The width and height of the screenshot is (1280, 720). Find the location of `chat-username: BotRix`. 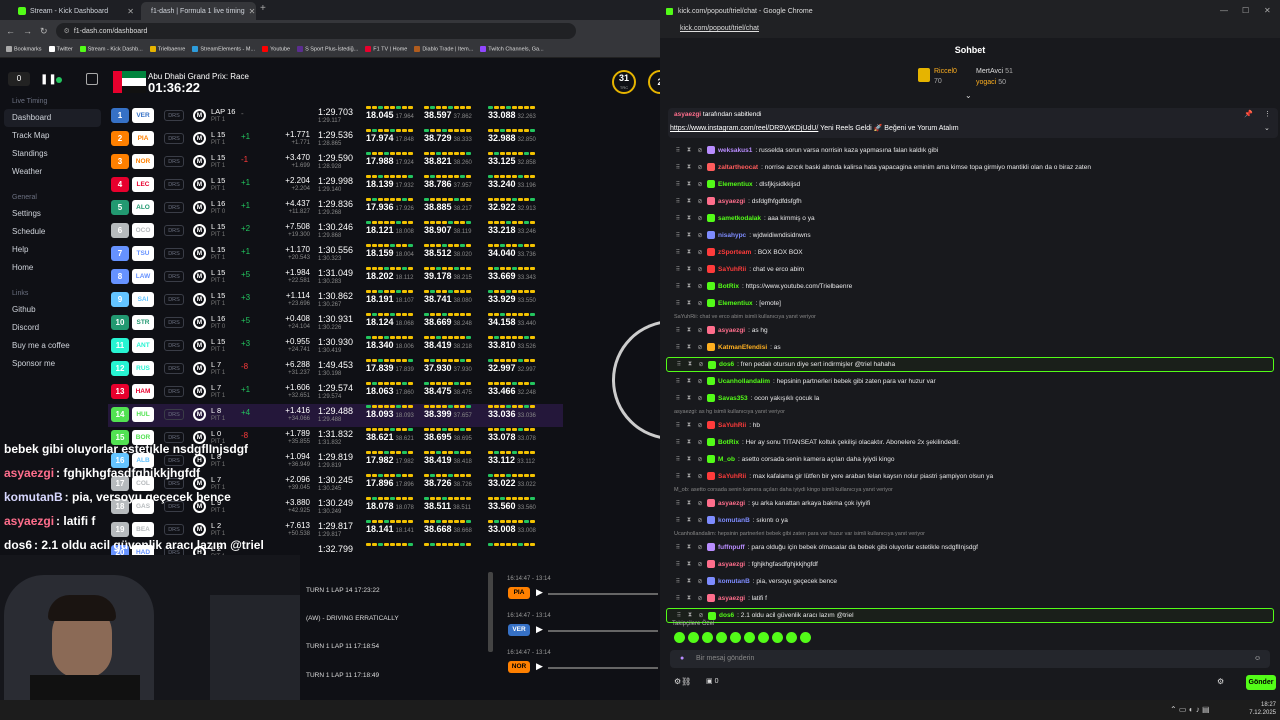

chat-username: BotRix is located at coordinates (728, 442).